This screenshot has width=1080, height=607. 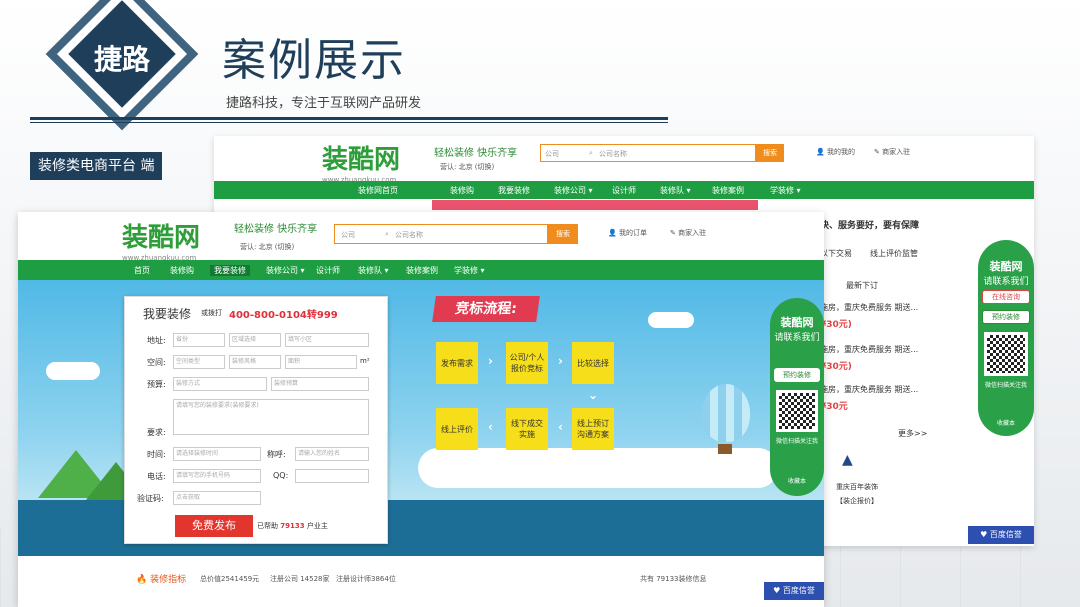 I want to click on side-headline: 快、服务要好，要有保障, so click(x=870, y=226).